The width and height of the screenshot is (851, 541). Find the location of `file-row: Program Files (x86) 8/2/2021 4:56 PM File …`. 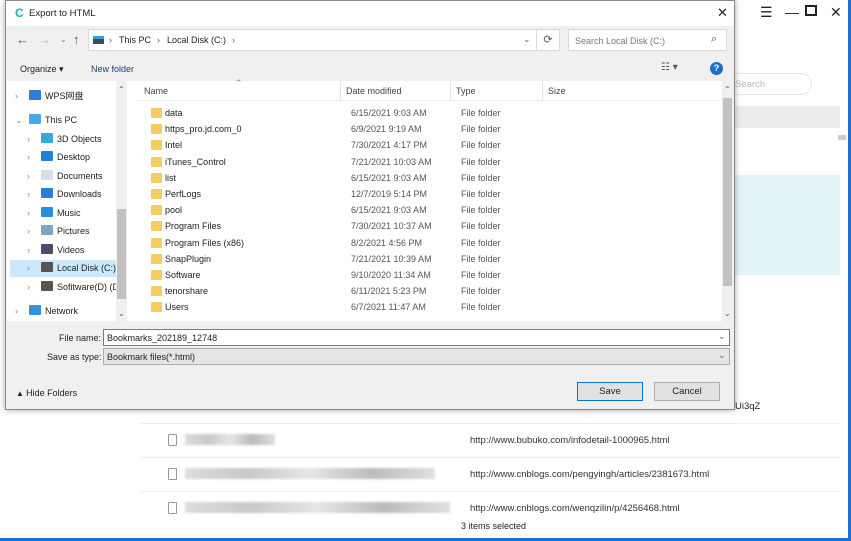

file-row: Program Files (x86) 8/2/2021 4:56 PM File … is located at coordinates (433, 243).